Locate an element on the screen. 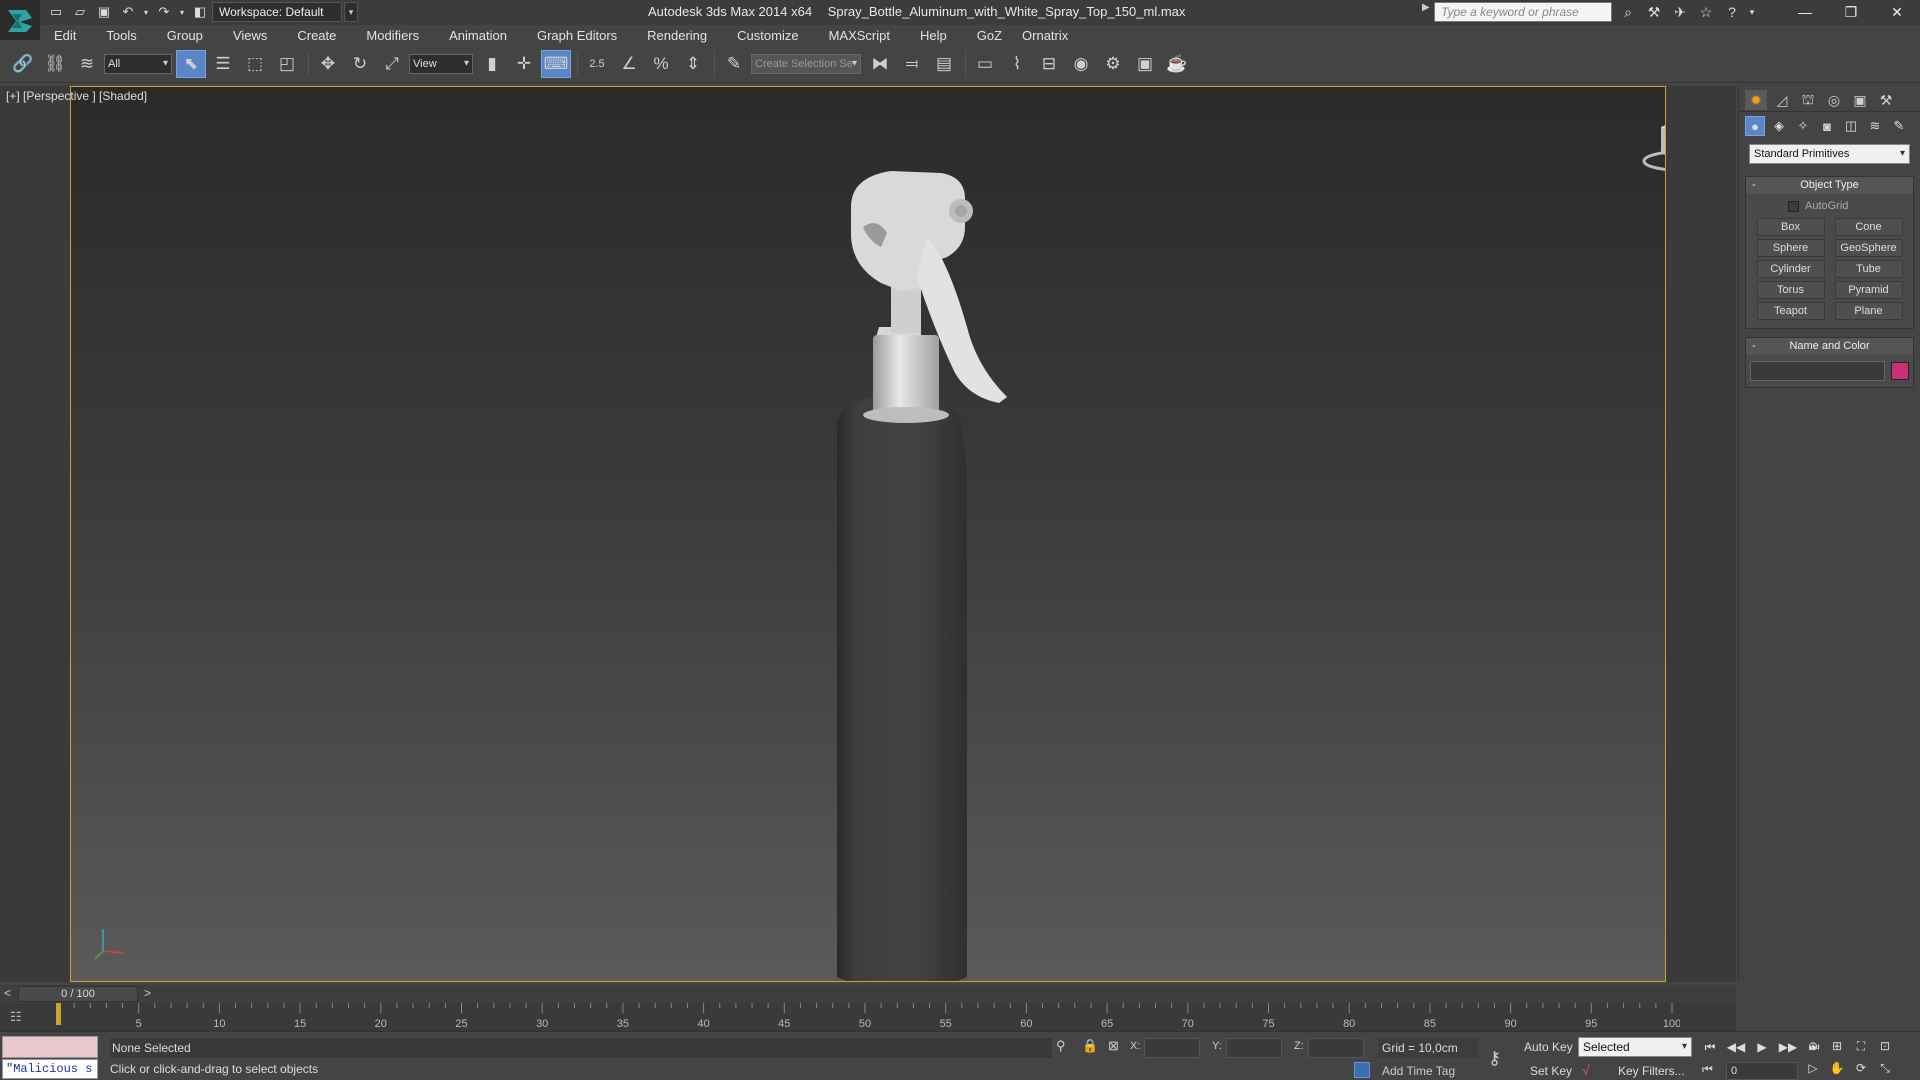 Image resolution: width=1920 pixels, height=1080 pixels. keyboard-shortcut-override-icon: ⌨ is located at coordinates (556, 63).